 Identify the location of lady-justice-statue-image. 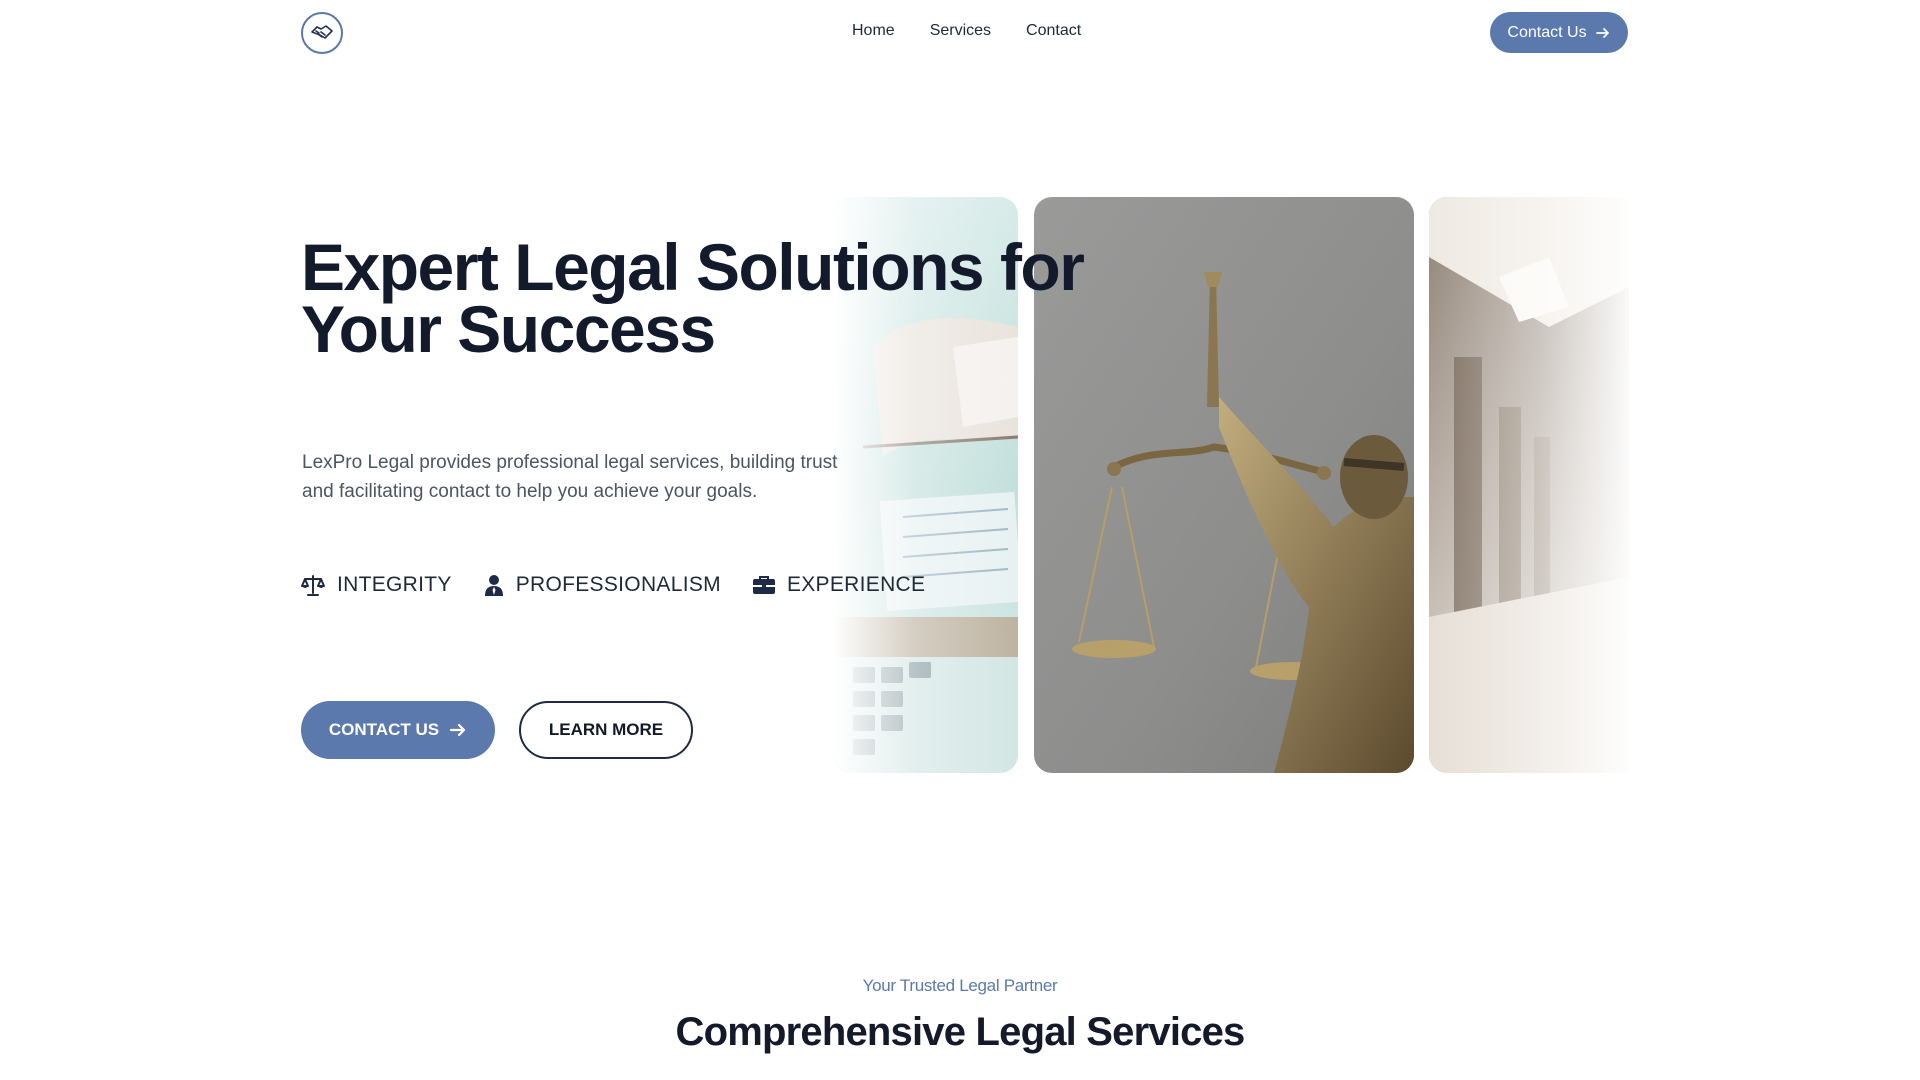
(1224, 485).